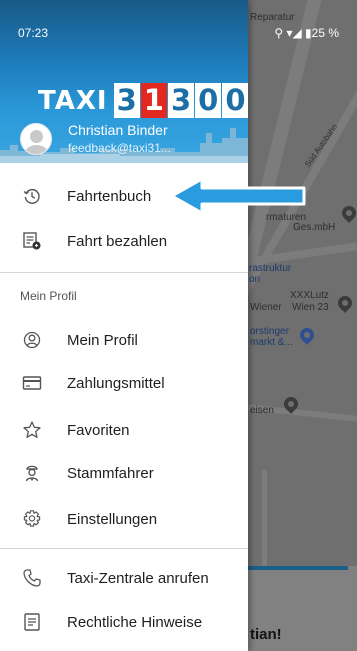  Describe the element at coordinates (270, 268) in the screenshot. I see `map-label-infra: rastruktur` at that location.